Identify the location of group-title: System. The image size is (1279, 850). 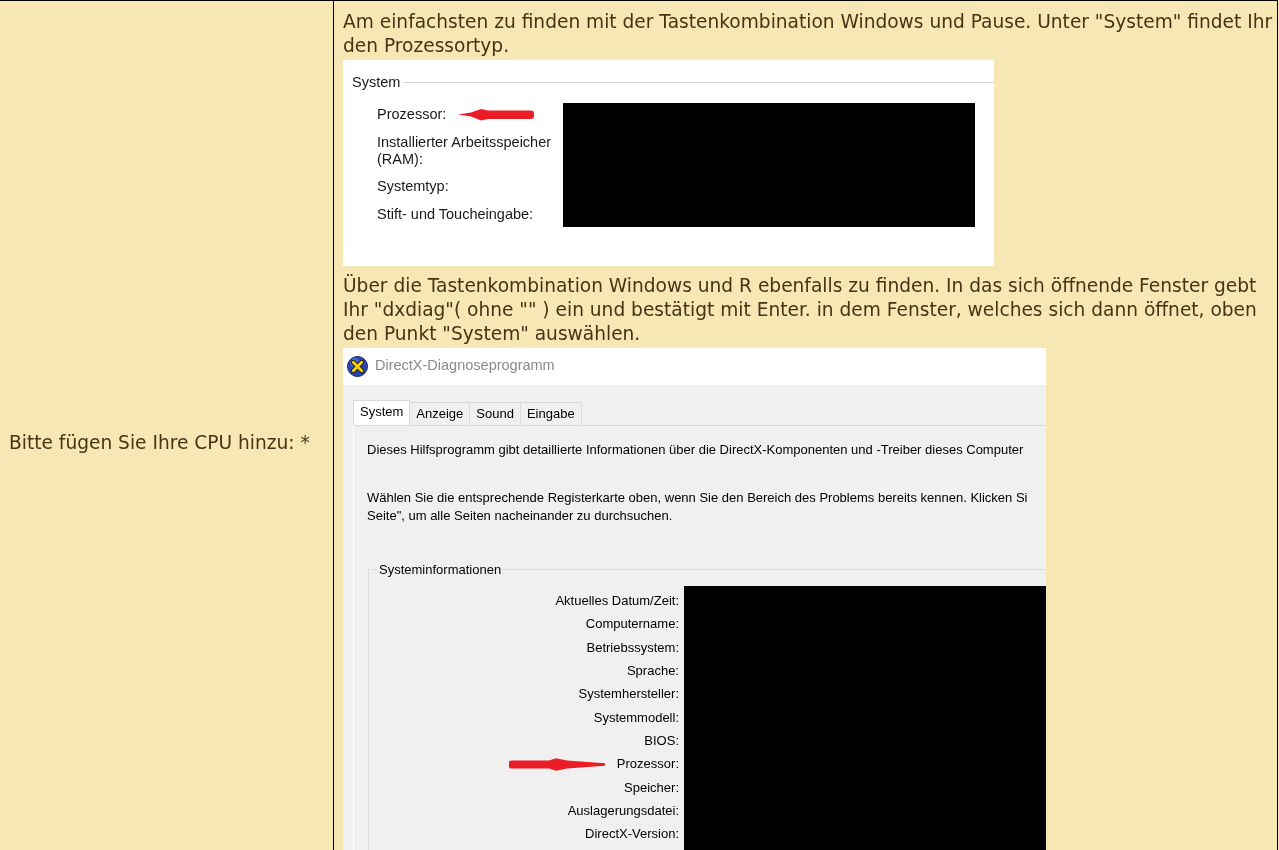
(376, 82).